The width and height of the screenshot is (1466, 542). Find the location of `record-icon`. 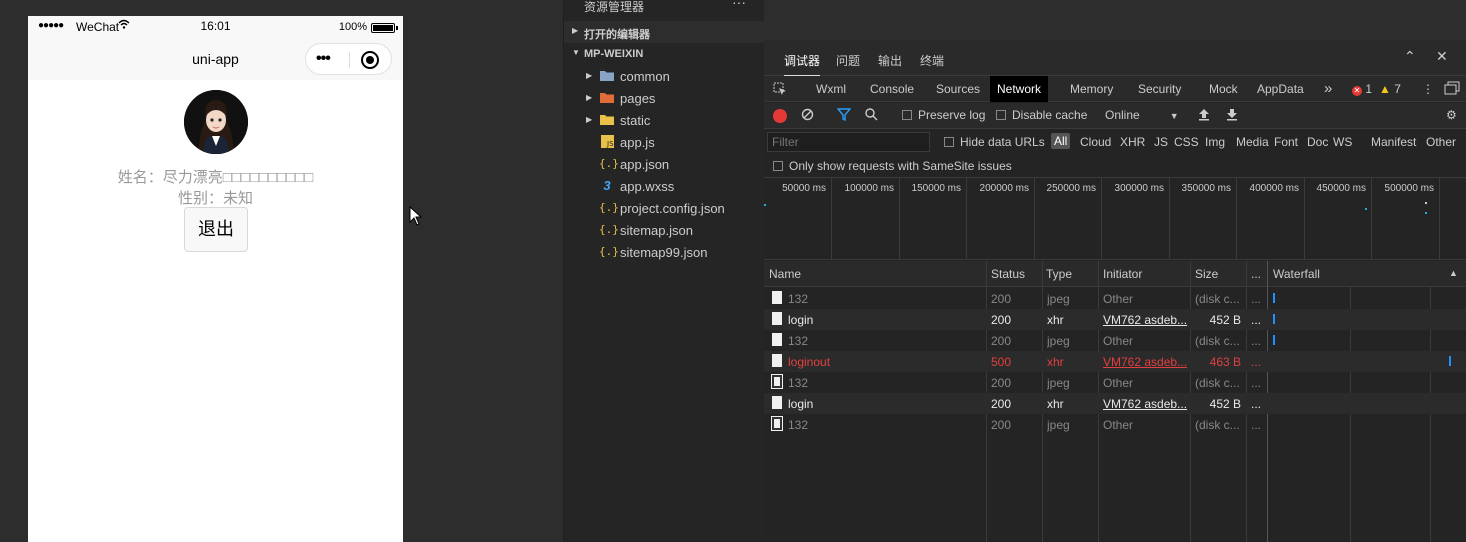

record-icon is located at coordinates (780, 116).